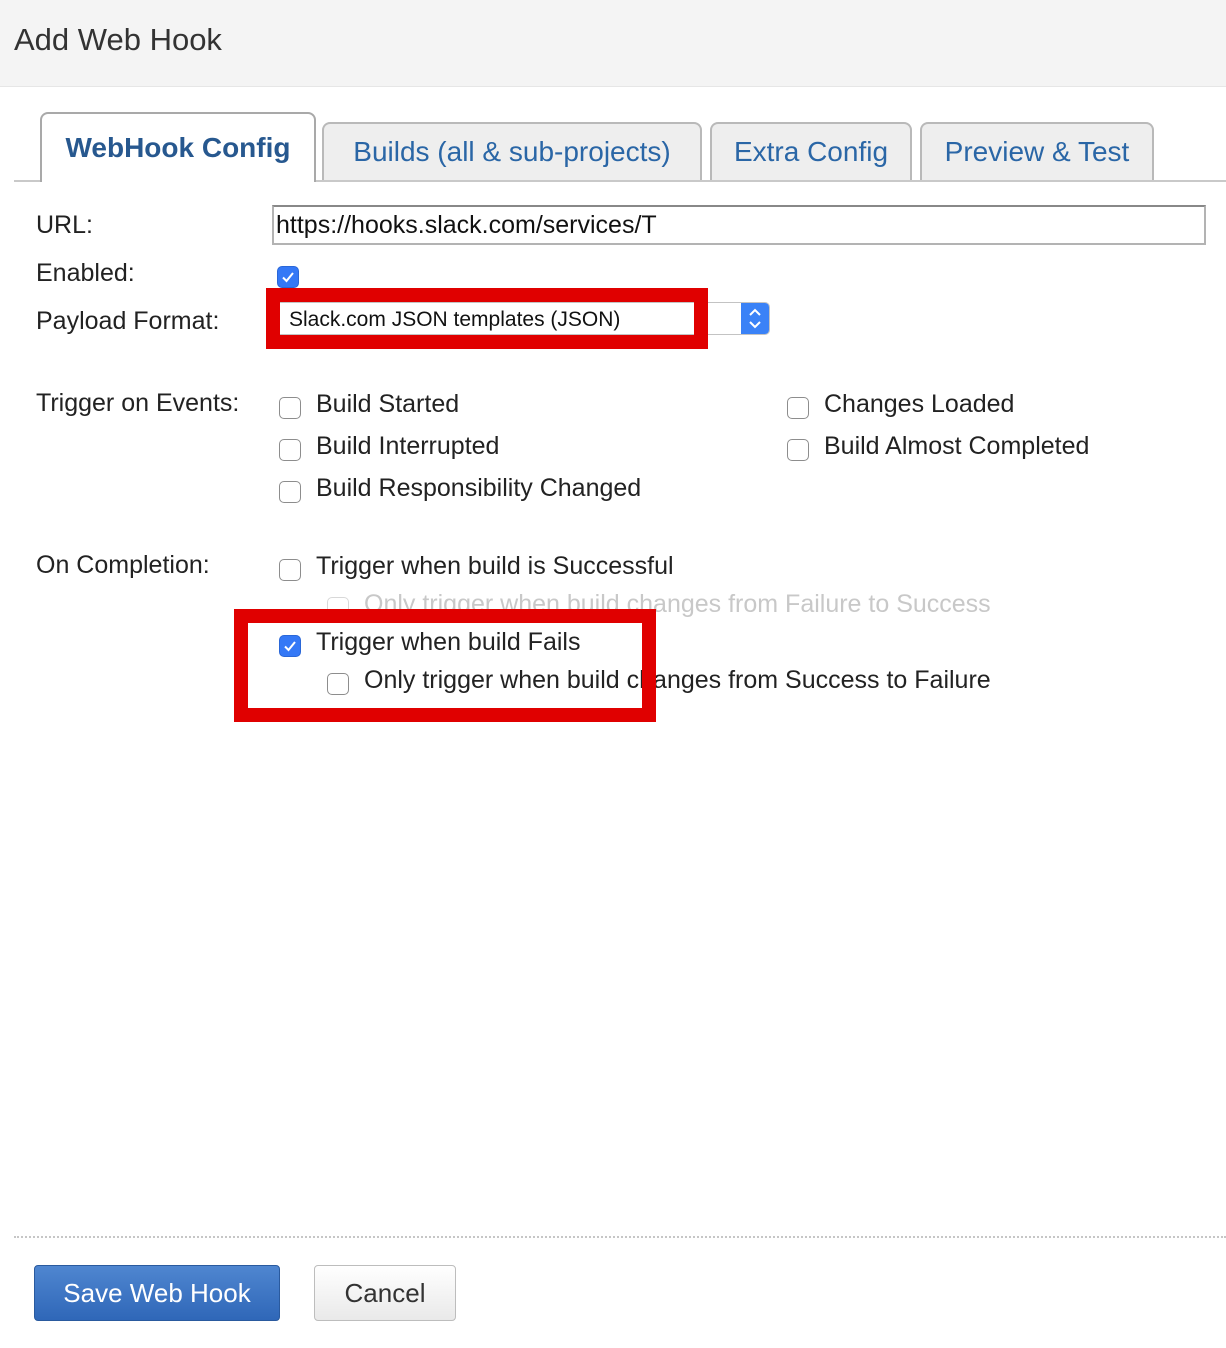 The image size is (1226, 1348). Describe the element at coordinates (798, 408) in the screenshot. I see `changes-loaded-checkbox` at that location.